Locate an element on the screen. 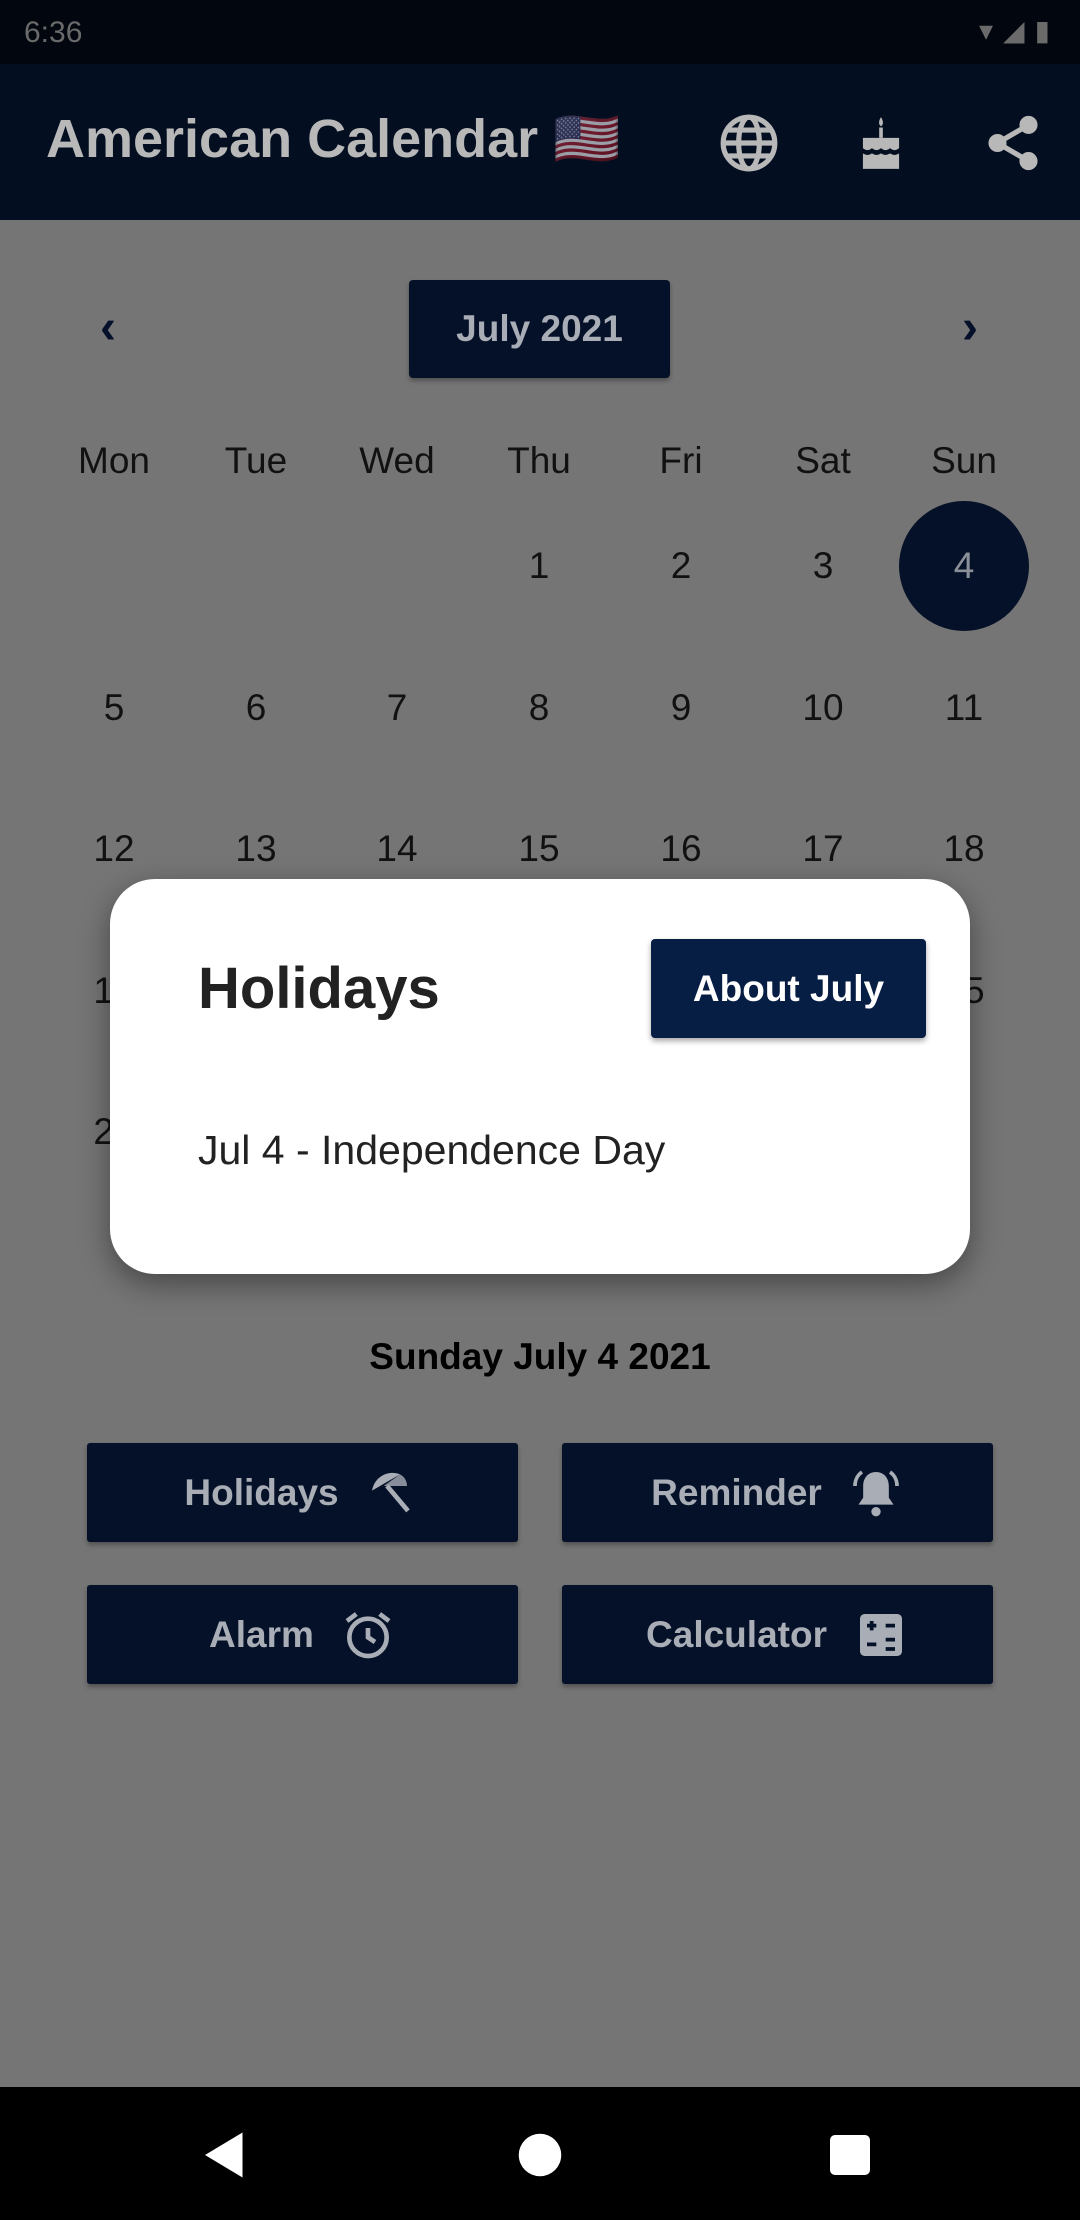  calendar-day: 1 is located at coordinates (539, 566).